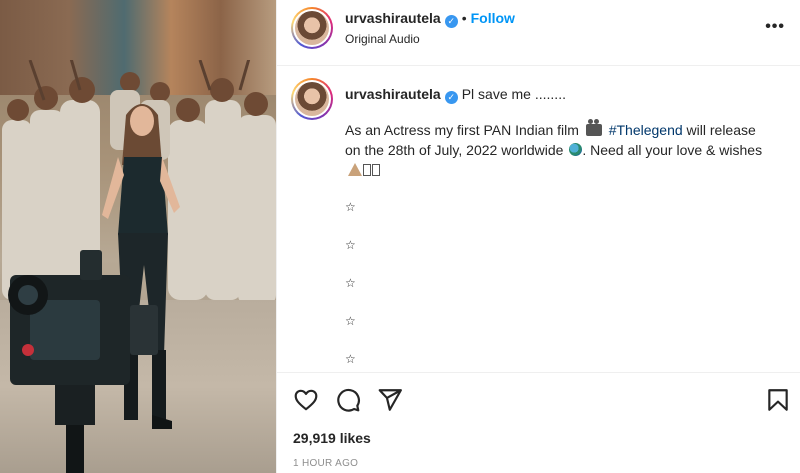 Image resolution: width=800 pixels, height=473 pixels. Describe the element at coordinates (306, 400) in the screenshot. I see `heart-icon` at that location.